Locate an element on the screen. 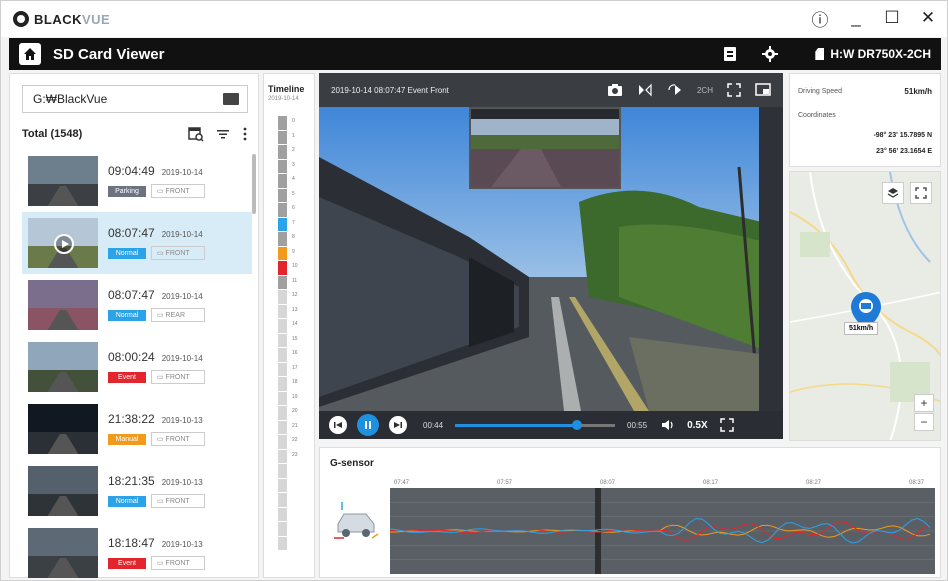  flip-icon is located at coordinates (645, 90).